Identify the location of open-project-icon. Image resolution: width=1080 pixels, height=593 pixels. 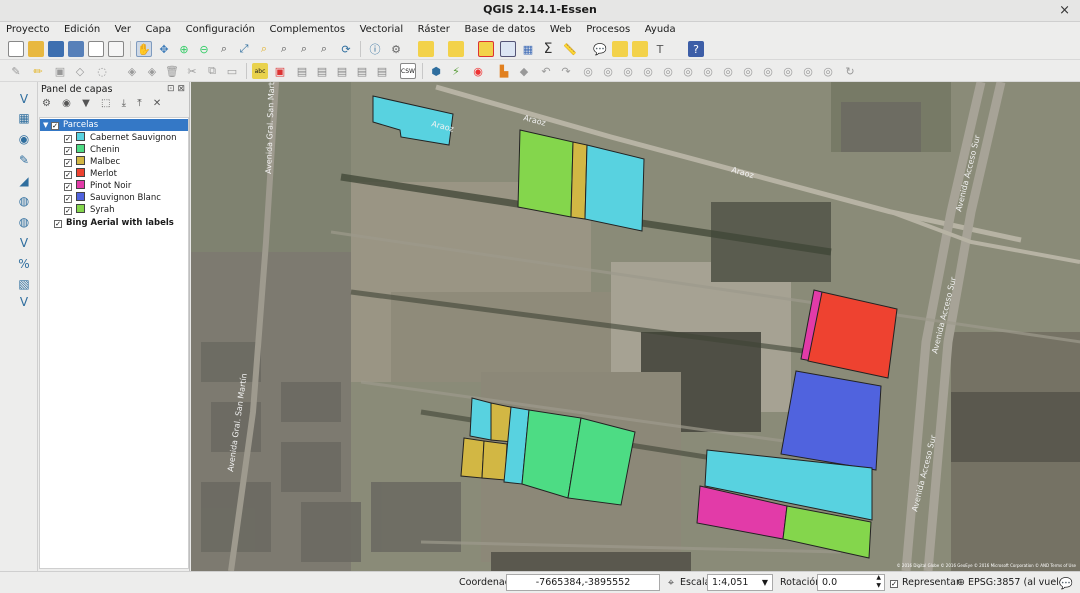
(36, 49).